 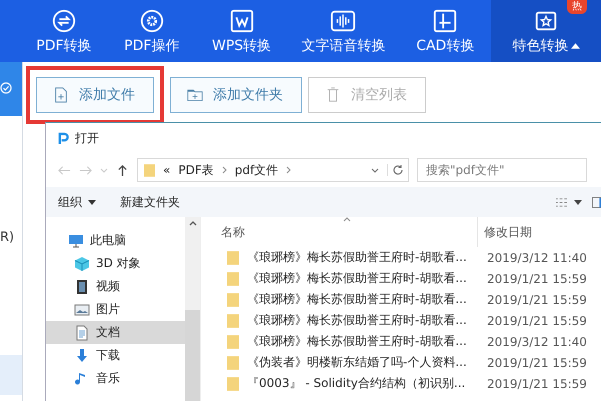 What do you see at coordinates (115, 263) in the screenshot?
I see `navigation-item: 3D 对象` at bounding box center [115, 263].